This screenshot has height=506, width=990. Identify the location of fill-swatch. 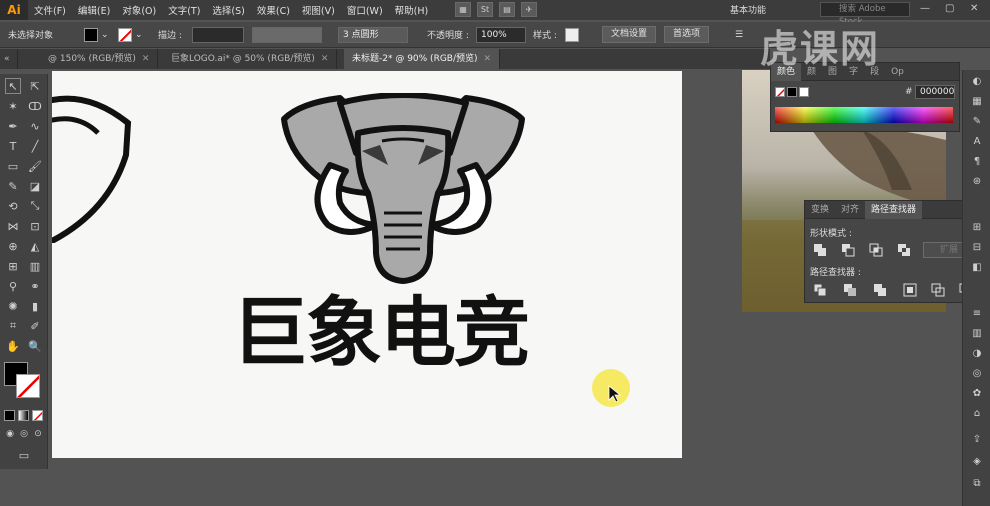
(91, 34).